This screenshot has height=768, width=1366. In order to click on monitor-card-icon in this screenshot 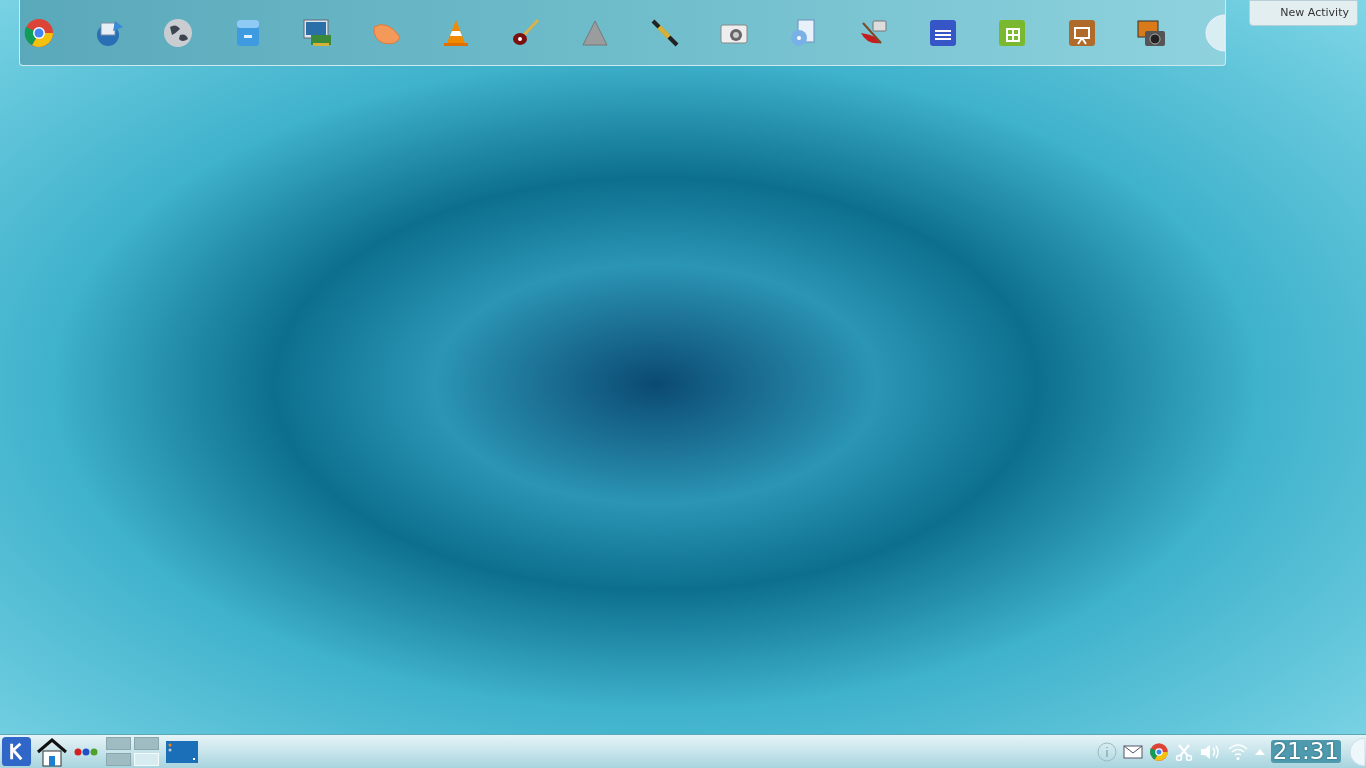, I will do `click(317, 32)`.